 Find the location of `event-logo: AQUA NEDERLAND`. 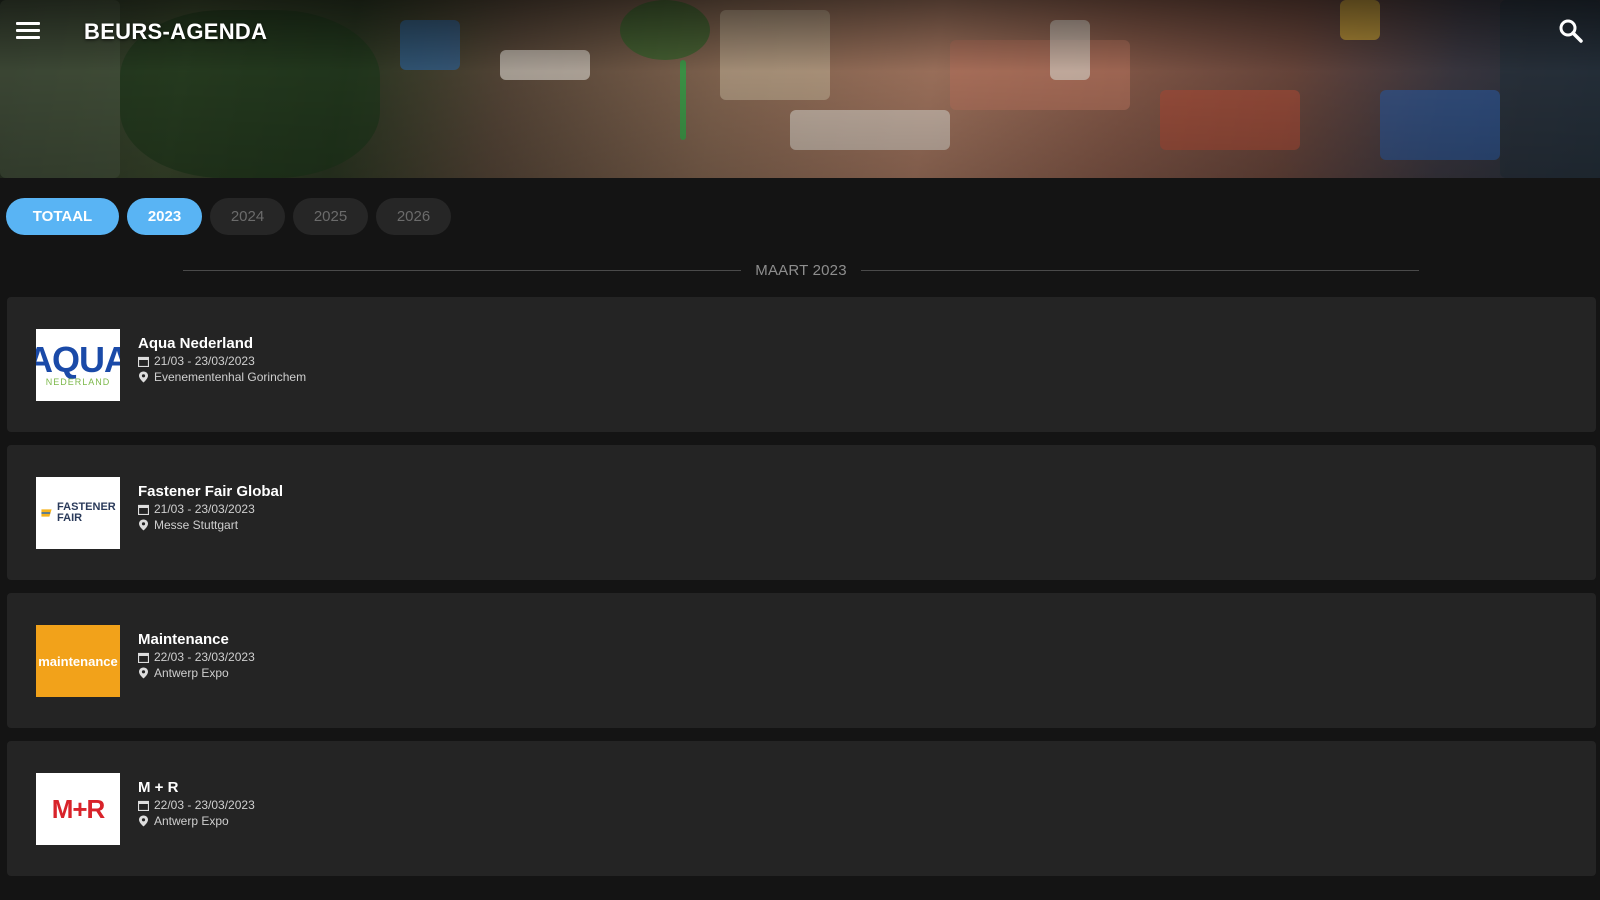

event-logo: AQUA NEDERLAND is located at coordinates (78, 365).